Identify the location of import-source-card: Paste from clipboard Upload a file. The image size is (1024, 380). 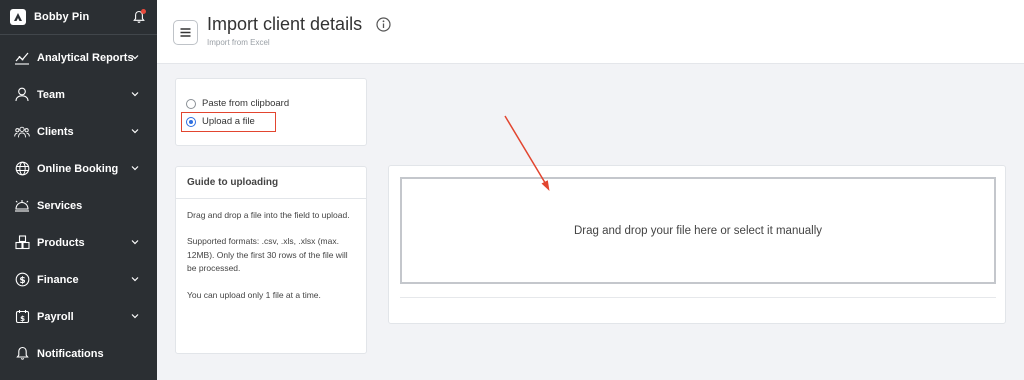
(271, 112).